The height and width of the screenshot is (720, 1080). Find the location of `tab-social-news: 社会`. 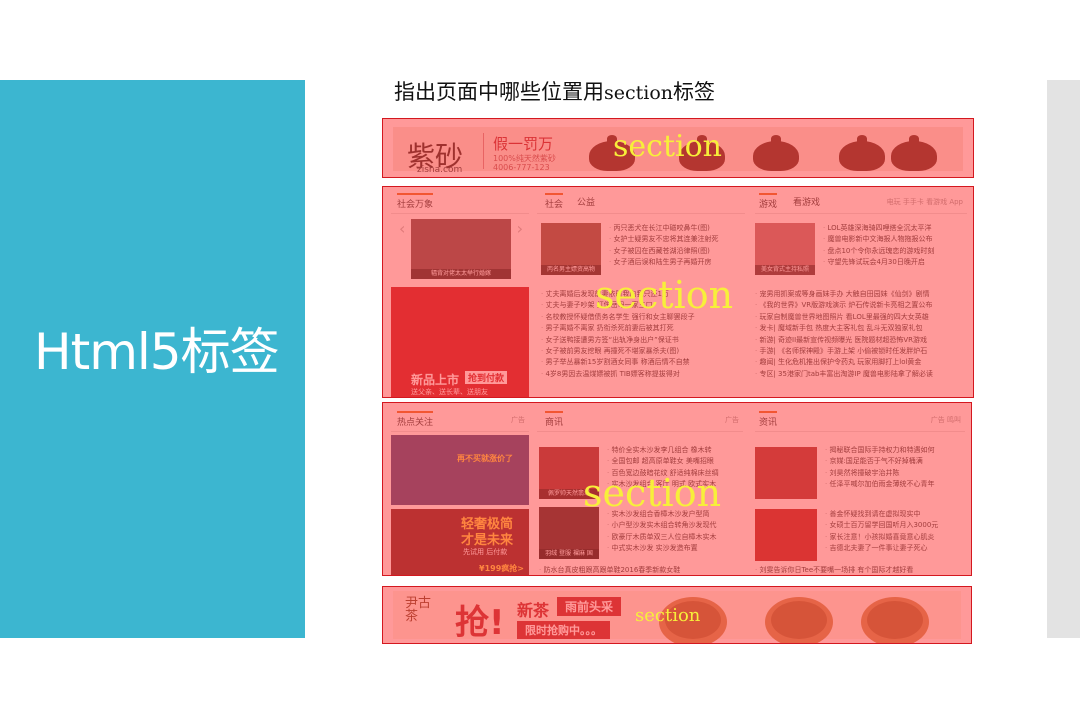

tab-social-news: 社会 is located at coordinates (554, 201).